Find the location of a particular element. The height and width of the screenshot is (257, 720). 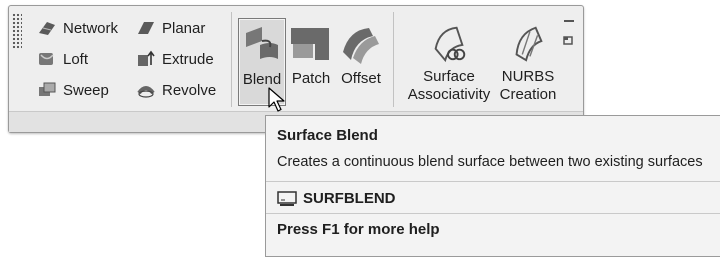

offset-button: Offset is located at coordinates (361, 61).